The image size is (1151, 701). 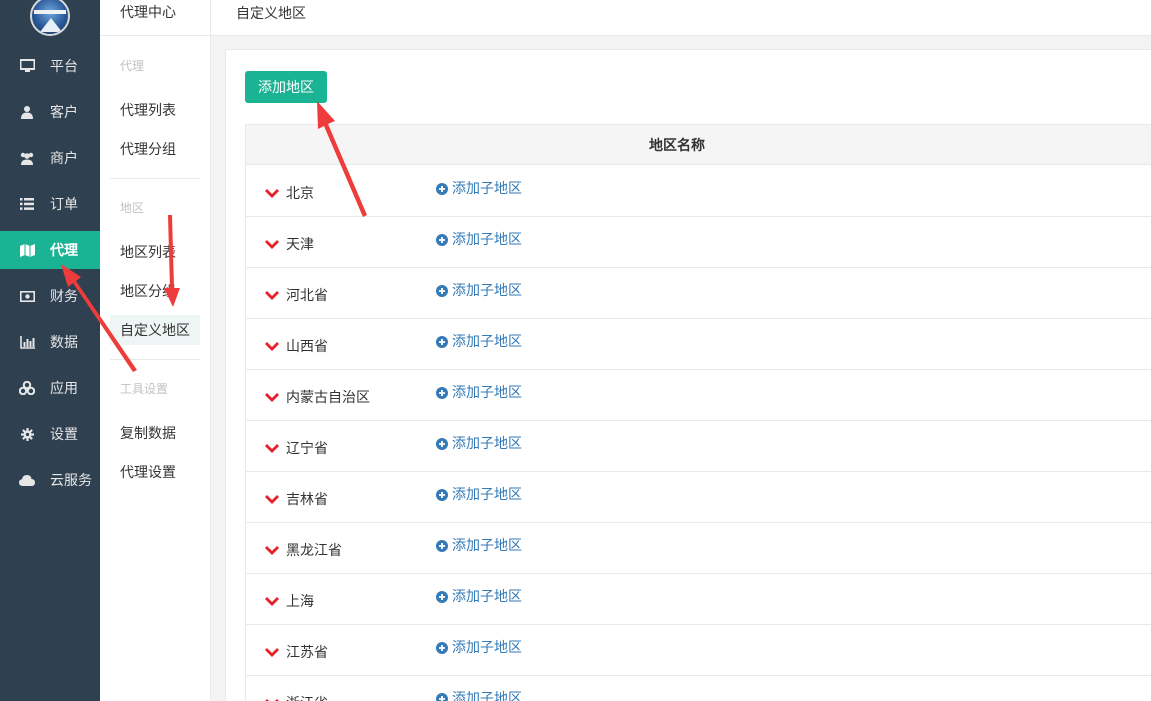 I want to click on gear-icon, so click(x=27, y=434).